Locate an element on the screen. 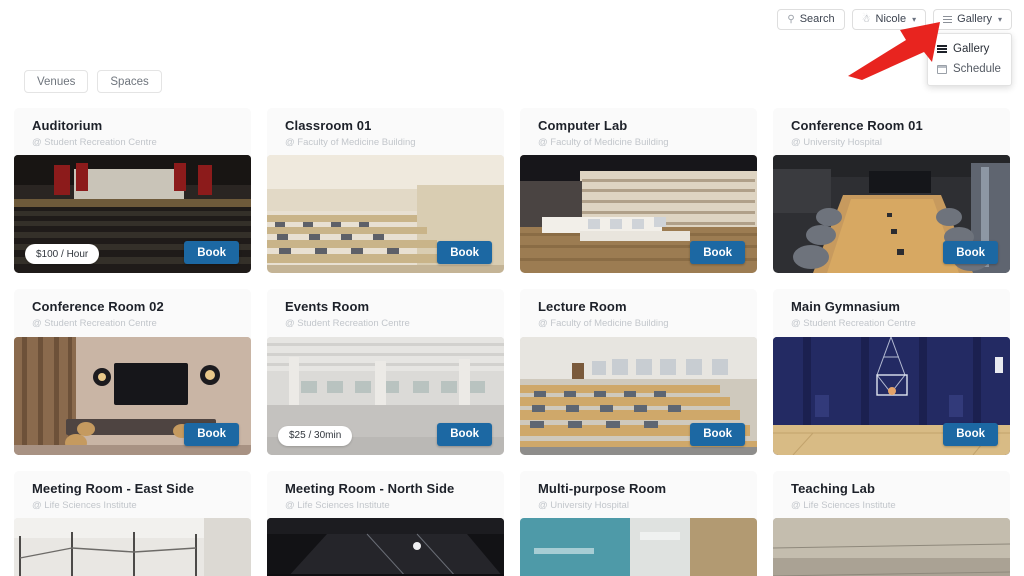 The image size is (1024, 576). user-label: Nicole is located at coordinates (891, 19).